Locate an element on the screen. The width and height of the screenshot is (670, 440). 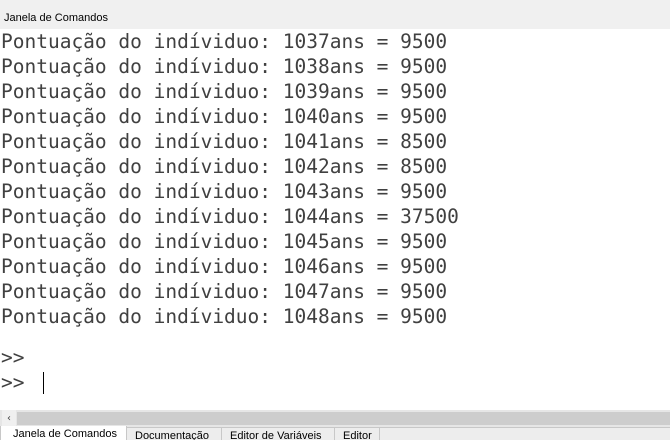
console-line: Pontuação do indíviduo: 1044ans = 37500 is located at coordinates (230, 216).